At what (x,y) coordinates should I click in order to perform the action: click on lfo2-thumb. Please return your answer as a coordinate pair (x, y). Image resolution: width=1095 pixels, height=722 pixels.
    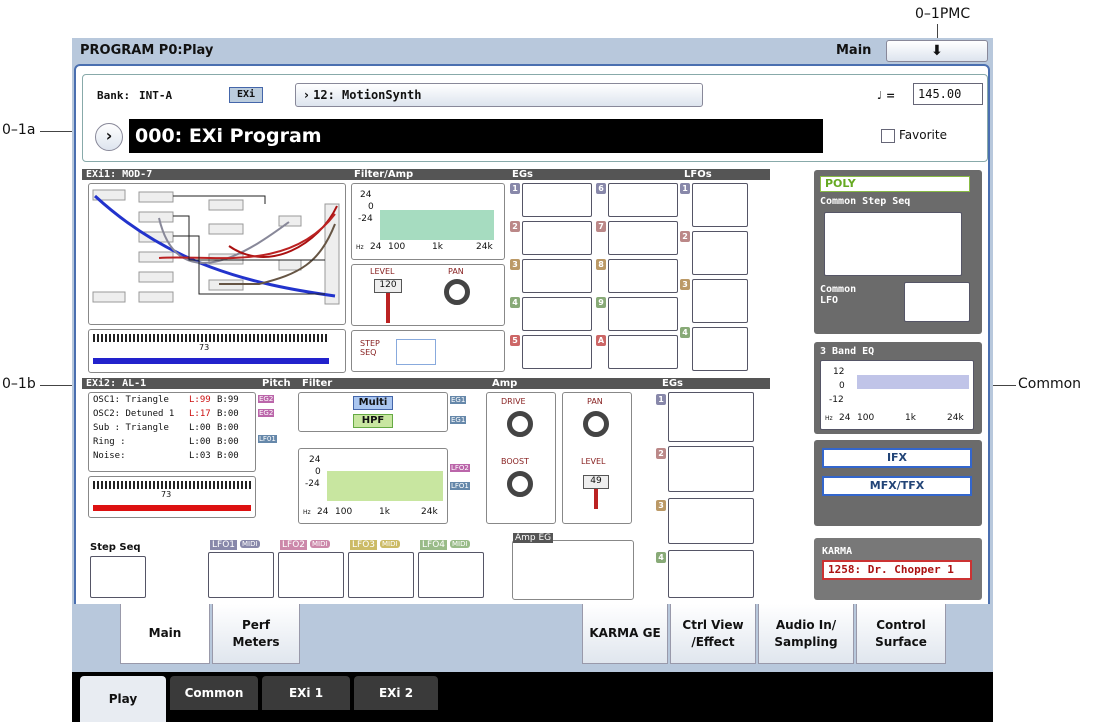
    Looking at the image, I should click on (720, 253).